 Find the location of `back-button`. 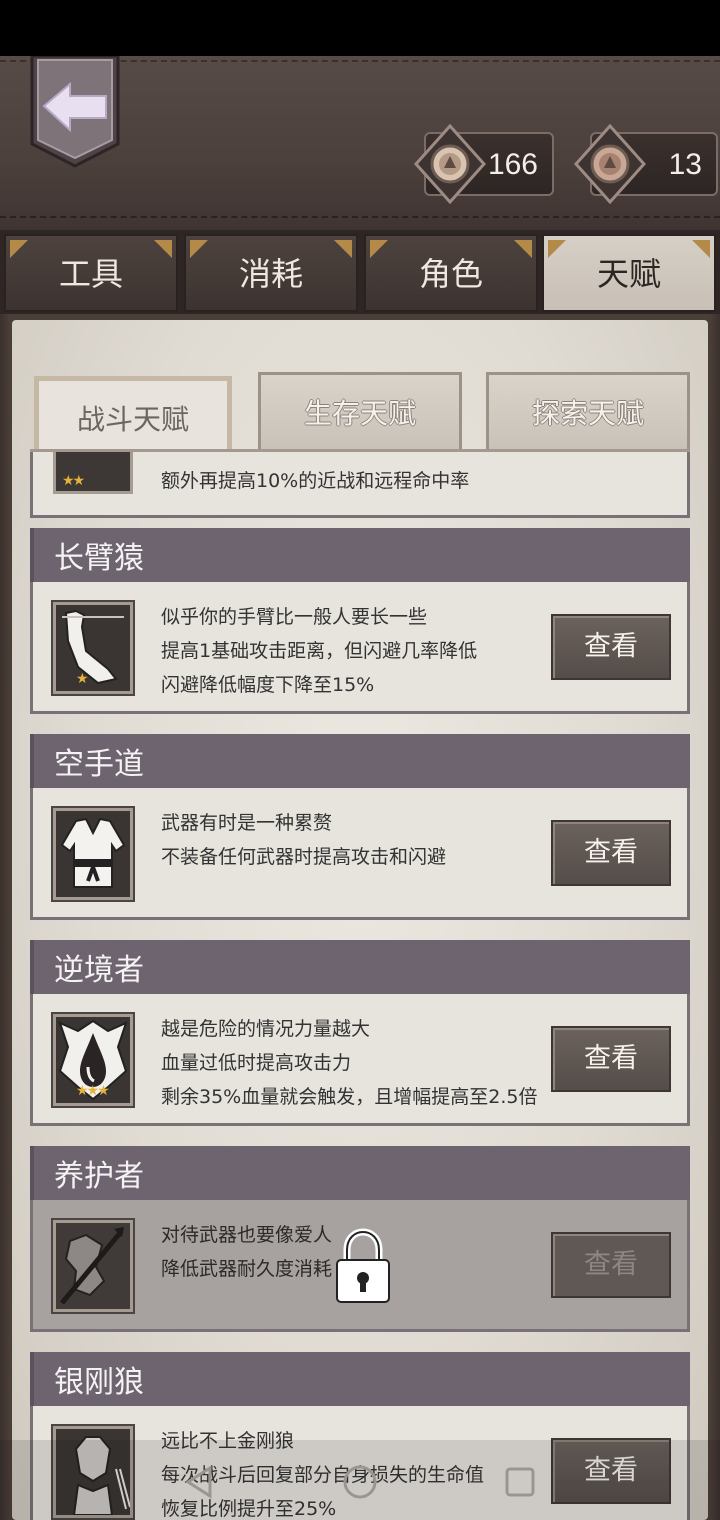

back-button is located at coordinates (75, 111).